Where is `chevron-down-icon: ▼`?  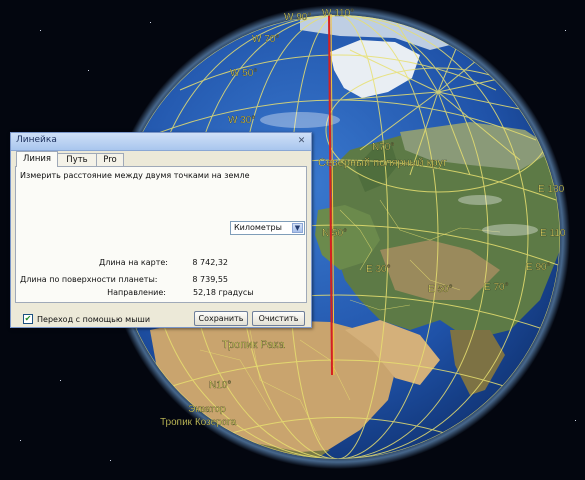 chevron-down-icon: ▼ is located at coordinates (297, 228).